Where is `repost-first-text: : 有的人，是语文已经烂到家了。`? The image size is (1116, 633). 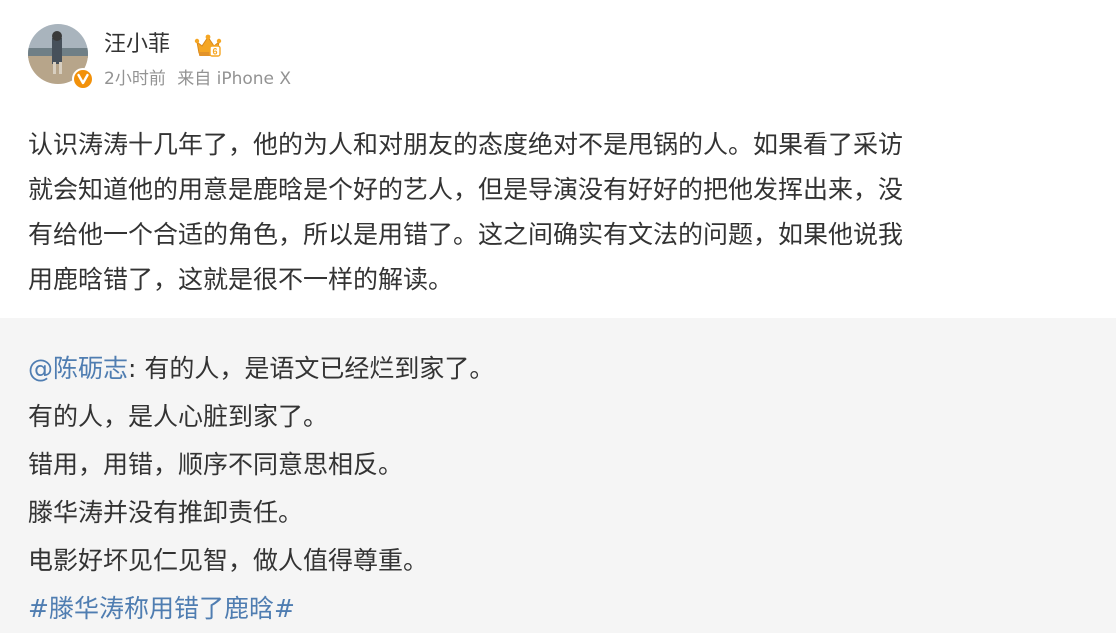
repost-first-text: : 有的人，是语文已经烂到家了。 is located at coordinates (311, 368).